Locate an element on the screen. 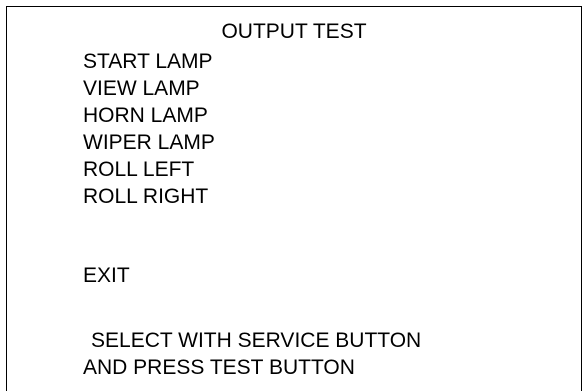 This screenshot has width=586, height=391. menu-item-horn-lamp: HORN LAMP is located at coordinates (149, 115).